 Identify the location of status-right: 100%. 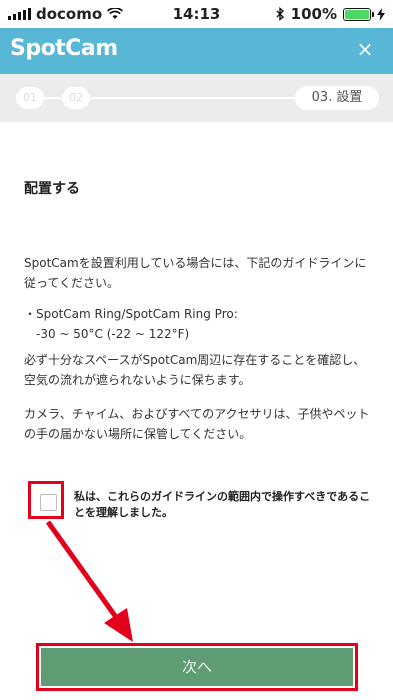
(330, 14).